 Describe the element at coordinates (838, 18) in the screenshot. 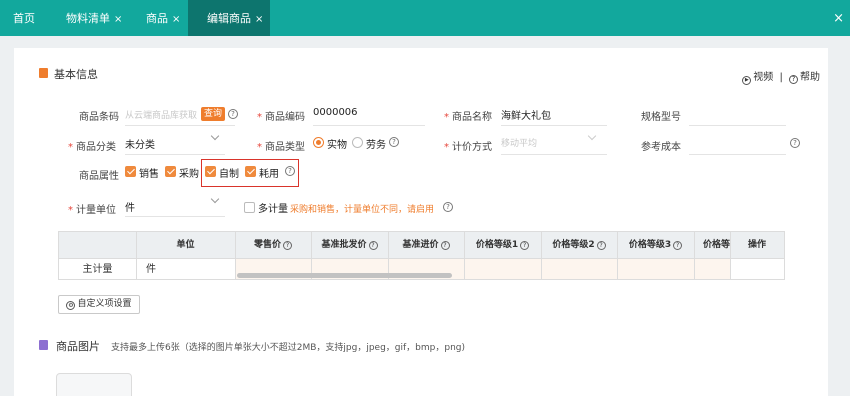

I see `close-icon: ×` at that location.